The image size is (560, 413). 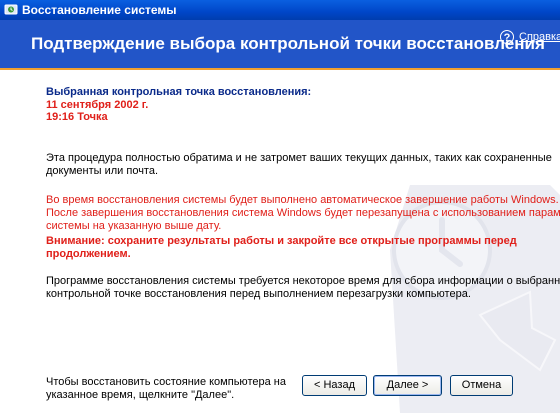 I want to click on title-bar: Восстановление системы, so click(x=280, y=10).